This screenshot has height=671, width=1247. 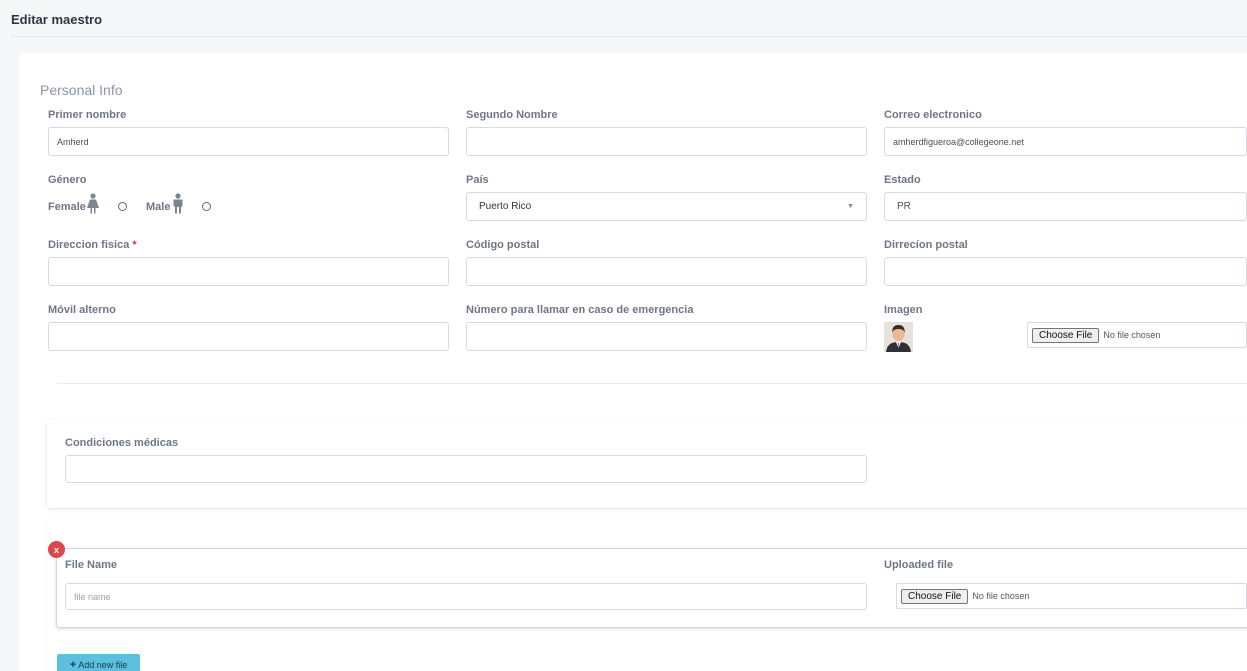 What do you see at coordinates (902, 180) in the screenshot?
I see `state-label: Estado` at bounding box center [902, 180].